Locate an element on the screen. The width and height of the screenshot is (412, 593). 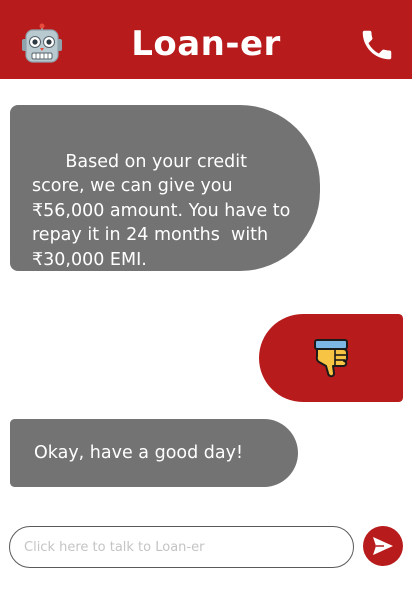
thumbs-down-icon is located at coordinates (331, 358).